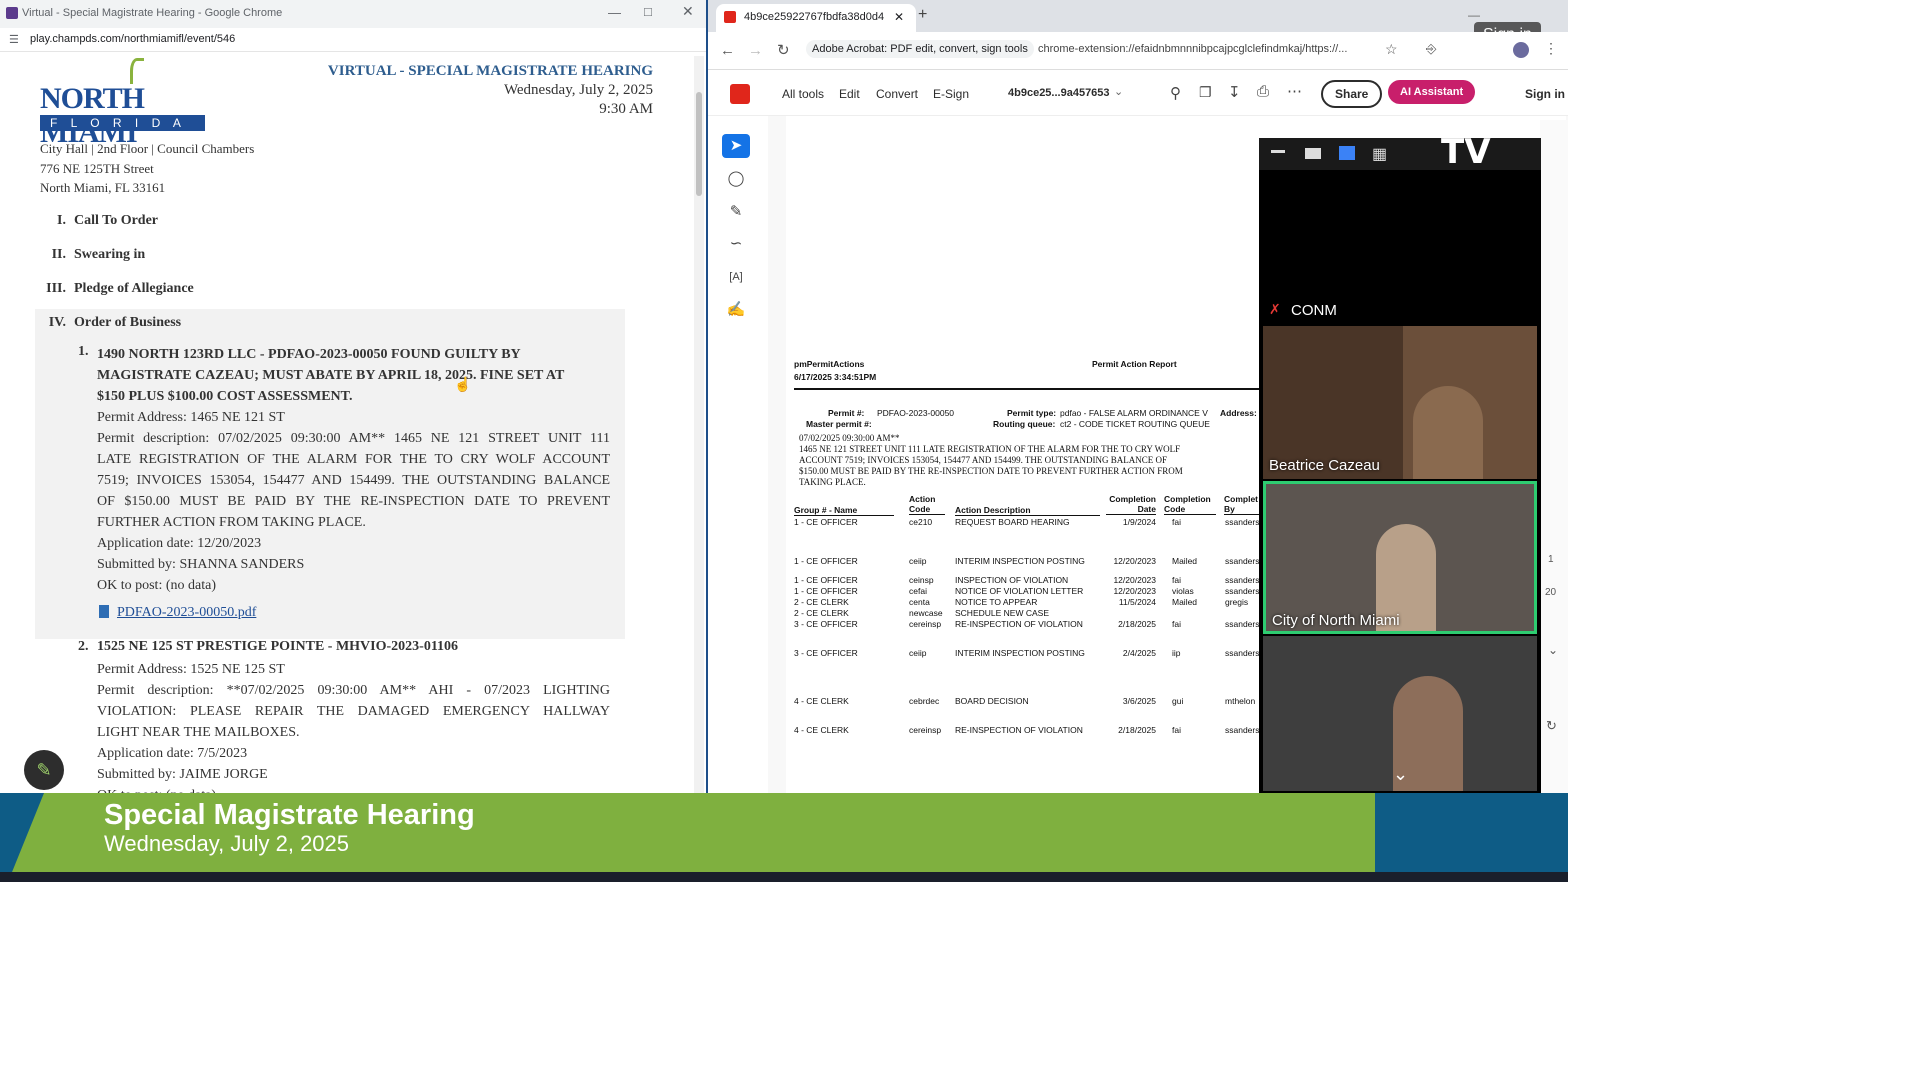 The width and height of the screenshot is (1920, 1080). What do you see at coordinates (1176, 653) in the screenshot?
I see `cell-comp-code: iip` at bounding box center [1176, 653].